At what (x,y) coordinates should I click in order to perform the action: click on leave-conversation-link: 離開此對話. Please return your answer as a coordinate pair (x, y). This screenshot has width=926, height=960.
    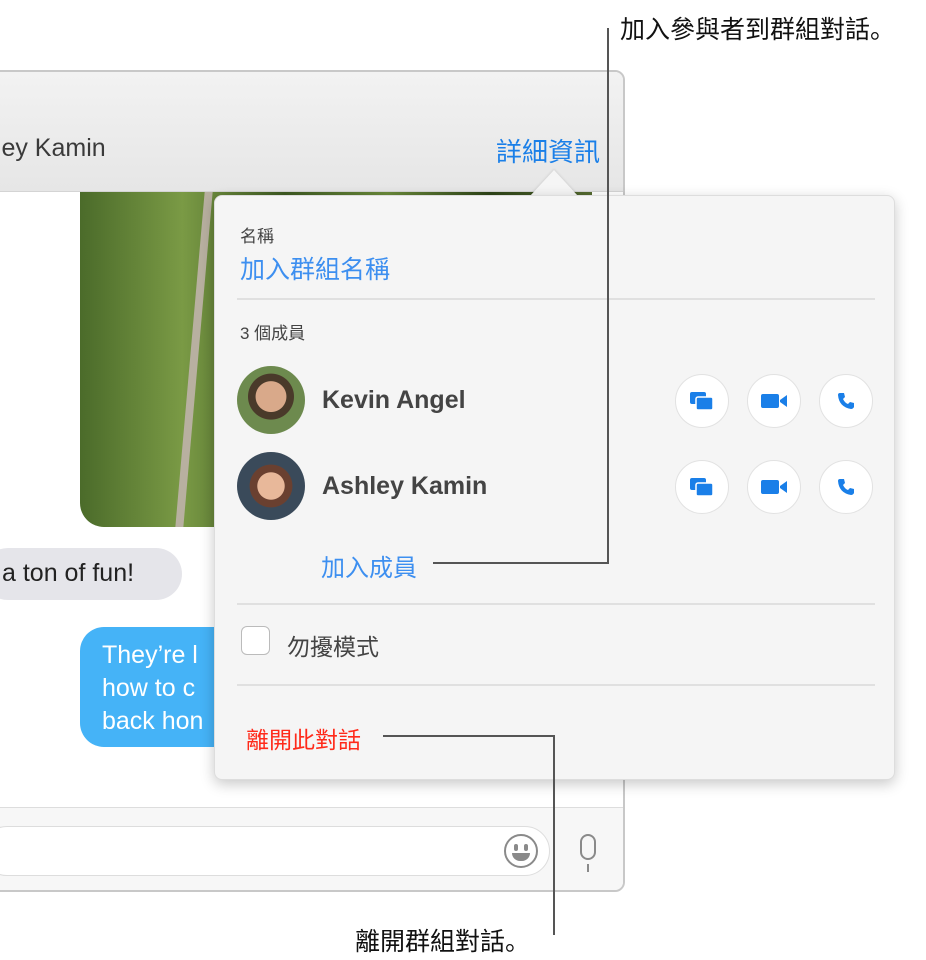
    Looking at the image, I should click on (303, 738).